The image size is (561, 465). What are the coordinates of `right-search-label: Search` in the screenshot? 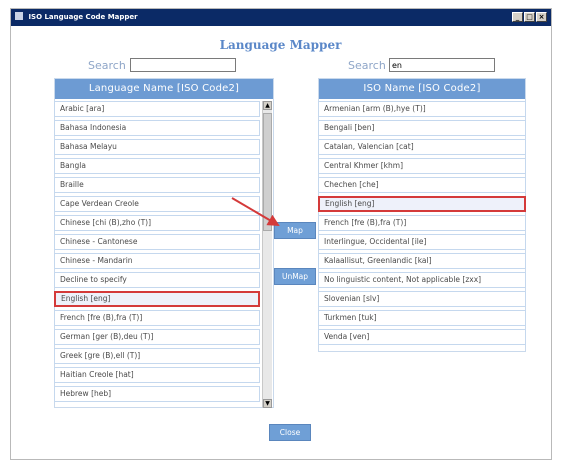 It's located at (367, 65).